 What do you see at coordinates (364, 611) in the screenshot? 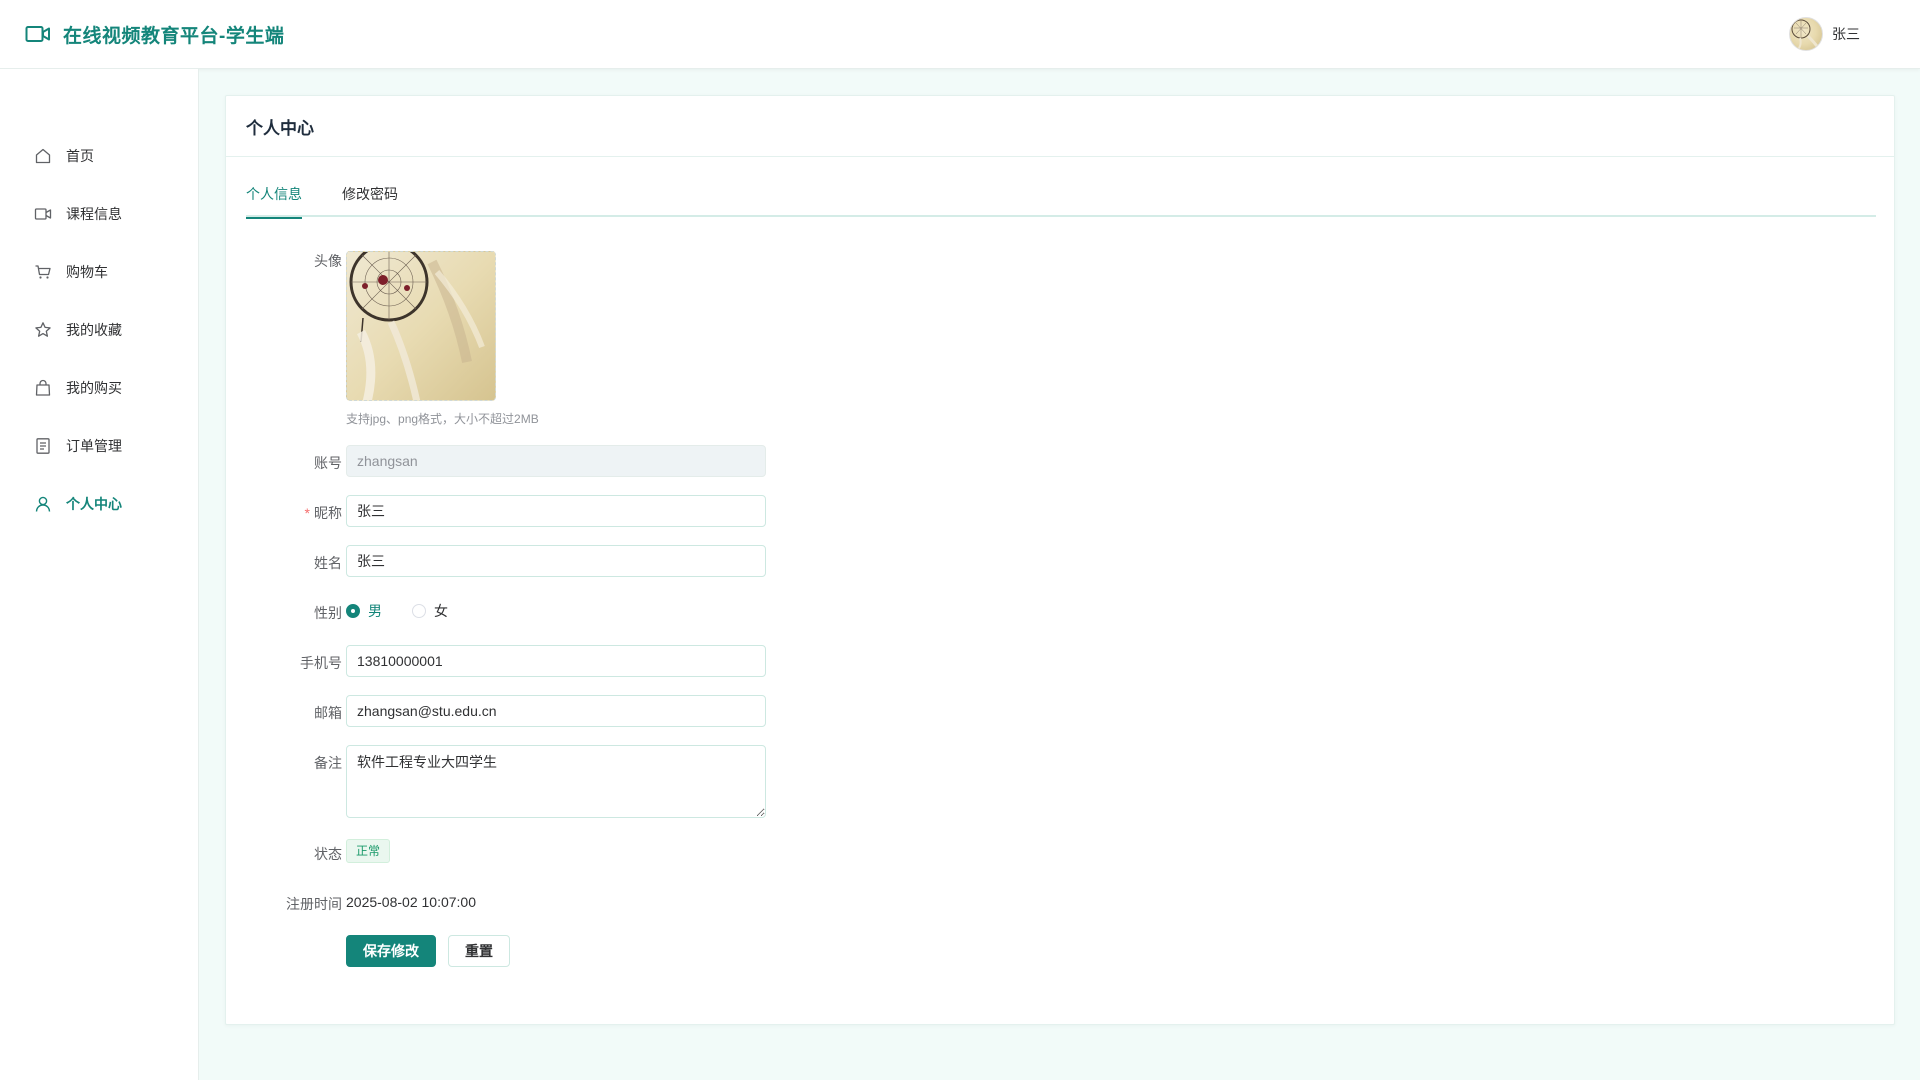
I see `gender-radio-male: 男` at bounding box center [364, 611].